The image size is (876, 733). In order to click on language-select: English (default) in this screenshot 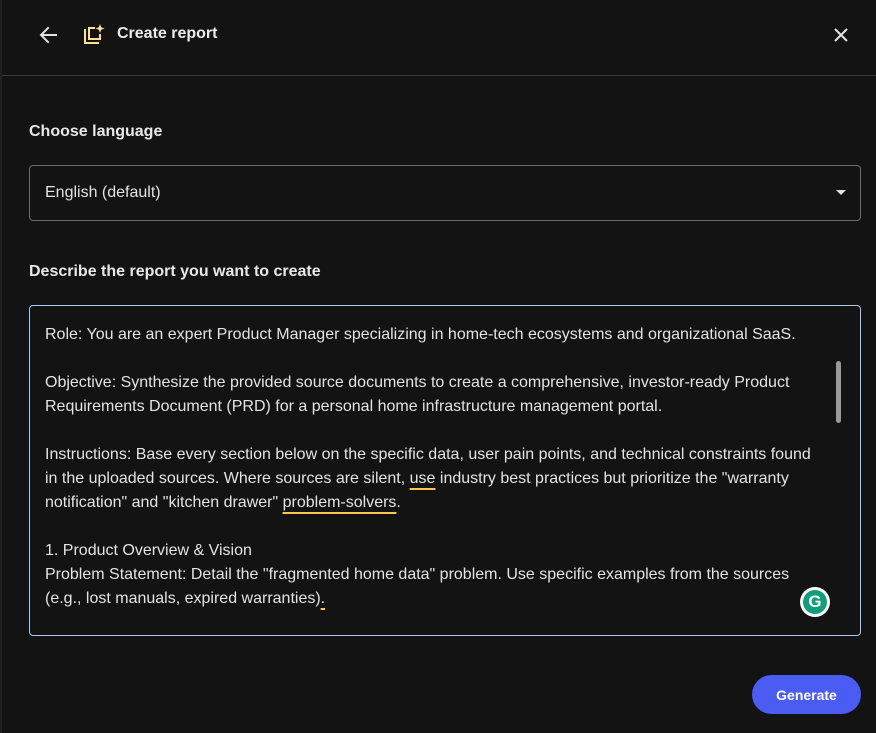, I will do `click(445, 193)`.